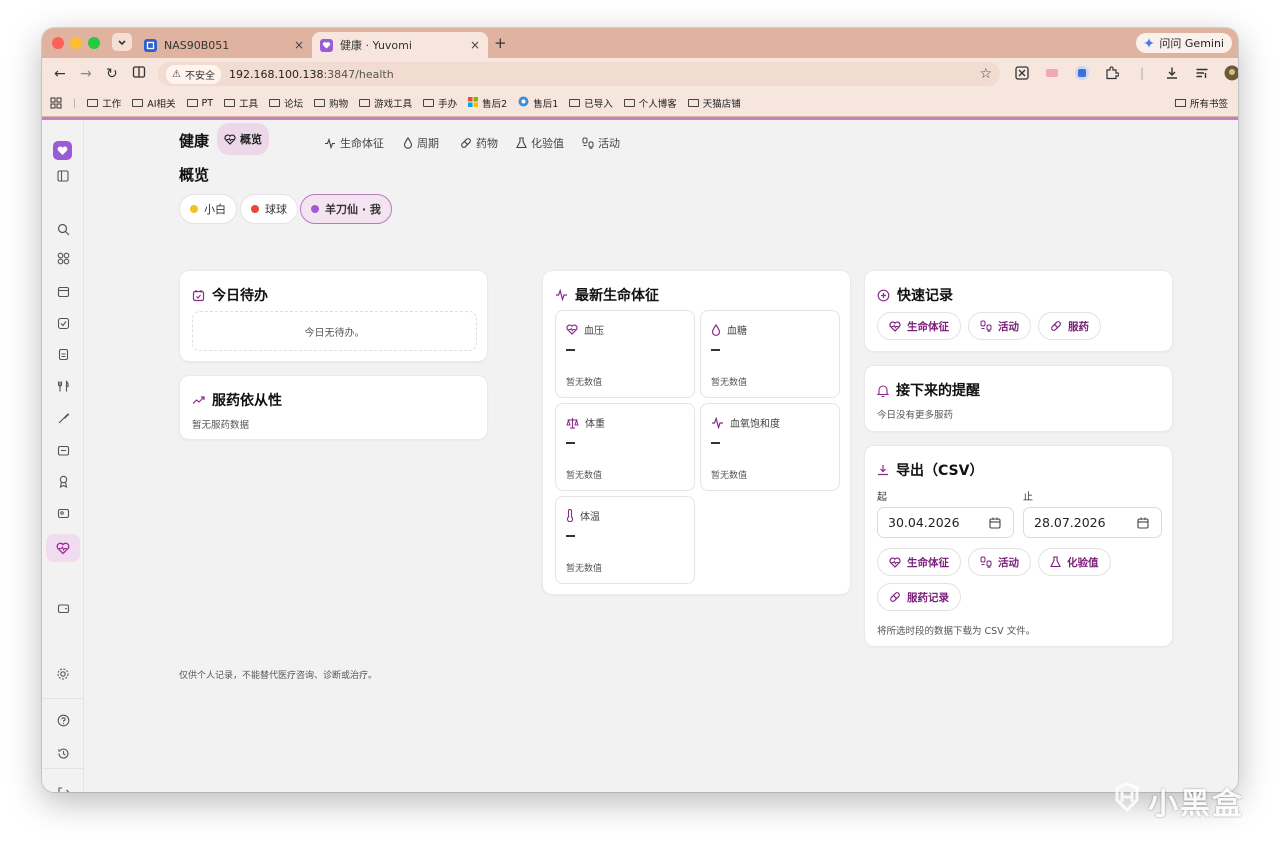 The height and width of the screenshot is (847, 1280). I want to click on health-heart-icon, so click(63, 548).